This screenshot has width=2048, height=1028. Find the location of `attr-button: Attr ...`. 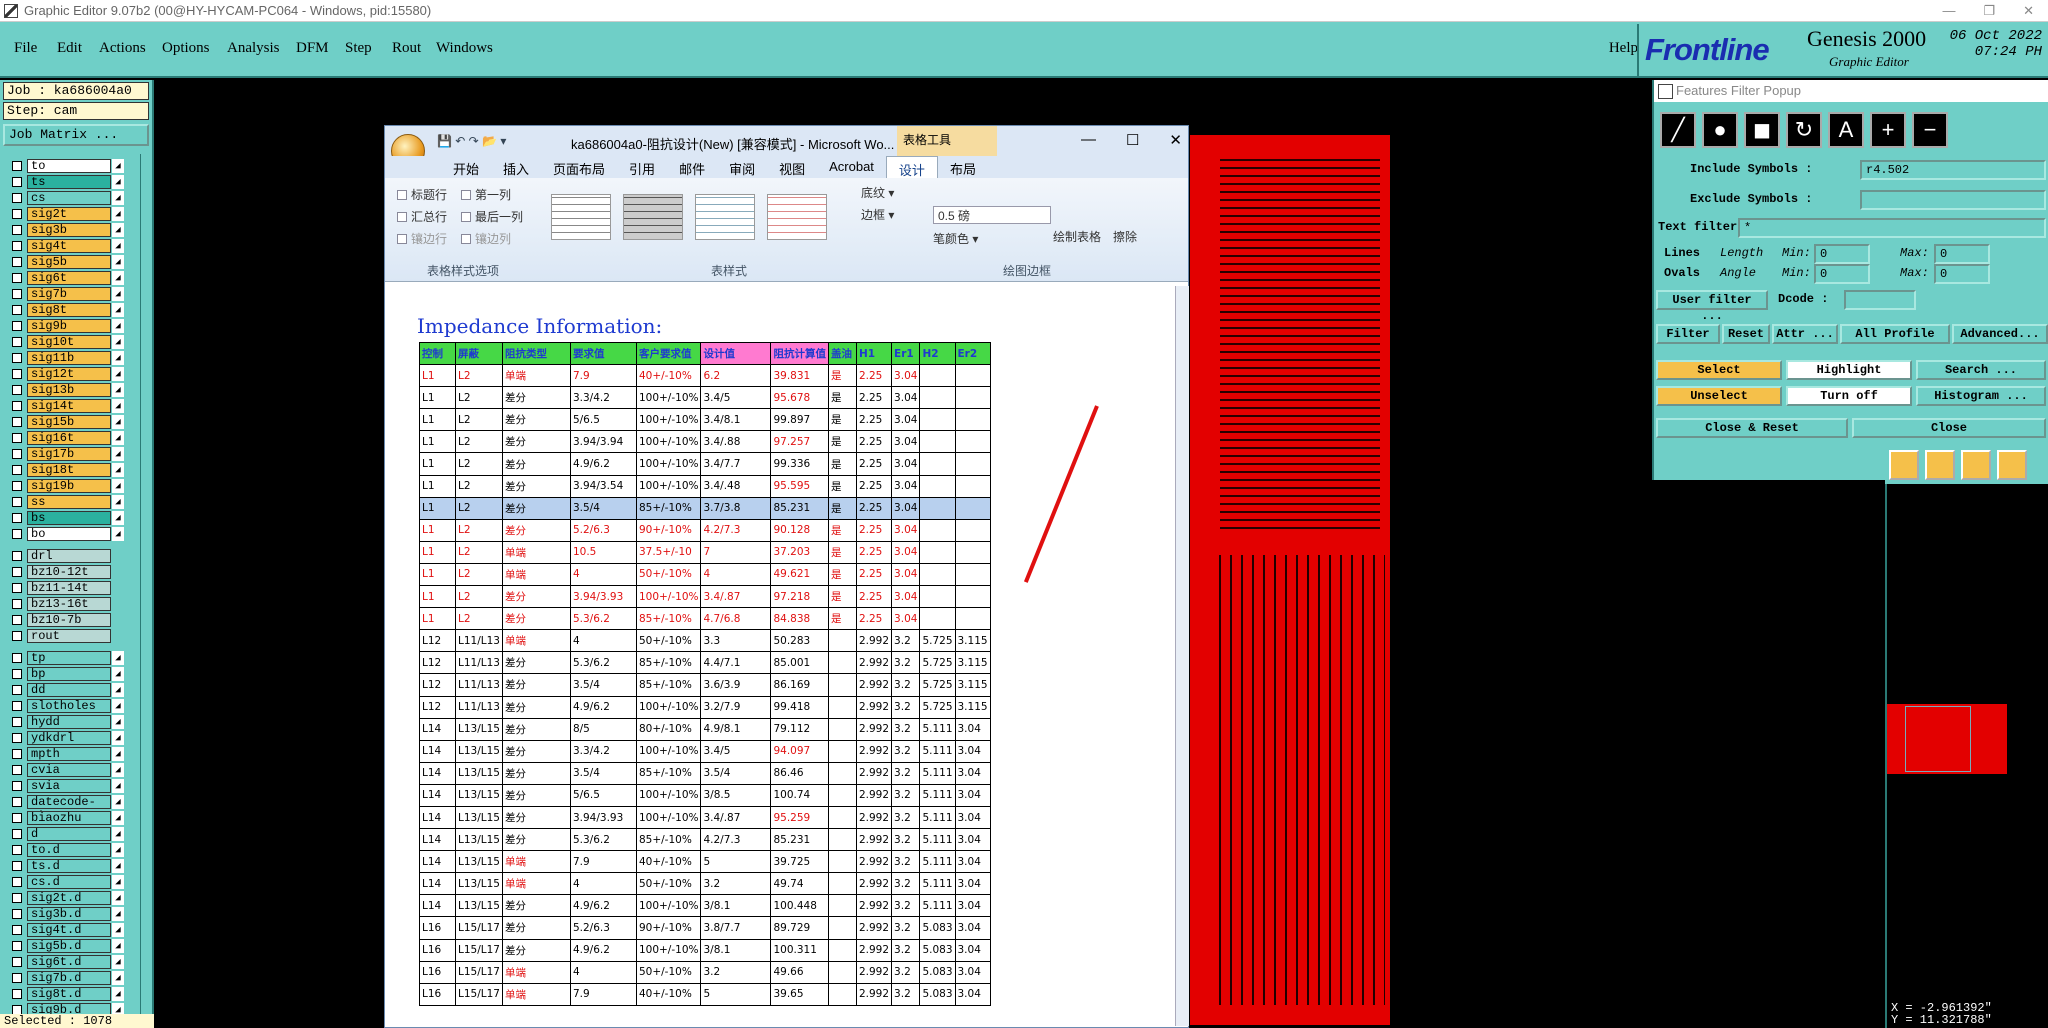

attr-button: Attr ... is located at coordinates (1805, 334).